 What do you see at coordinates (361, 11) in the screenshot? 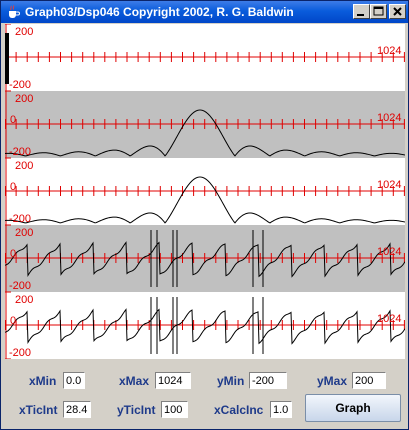
I see `minimize-button` at bounding box center [361, 11].